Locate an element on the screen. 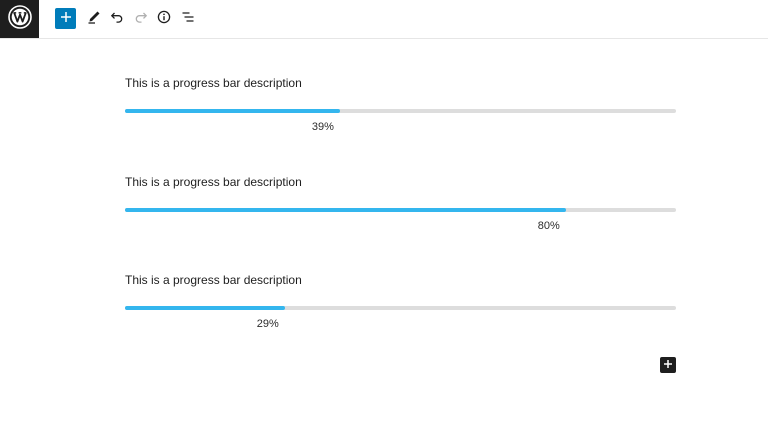 The width and height of the screenshot is (768, 437). list-view-button is located at coordinates (188, 19).